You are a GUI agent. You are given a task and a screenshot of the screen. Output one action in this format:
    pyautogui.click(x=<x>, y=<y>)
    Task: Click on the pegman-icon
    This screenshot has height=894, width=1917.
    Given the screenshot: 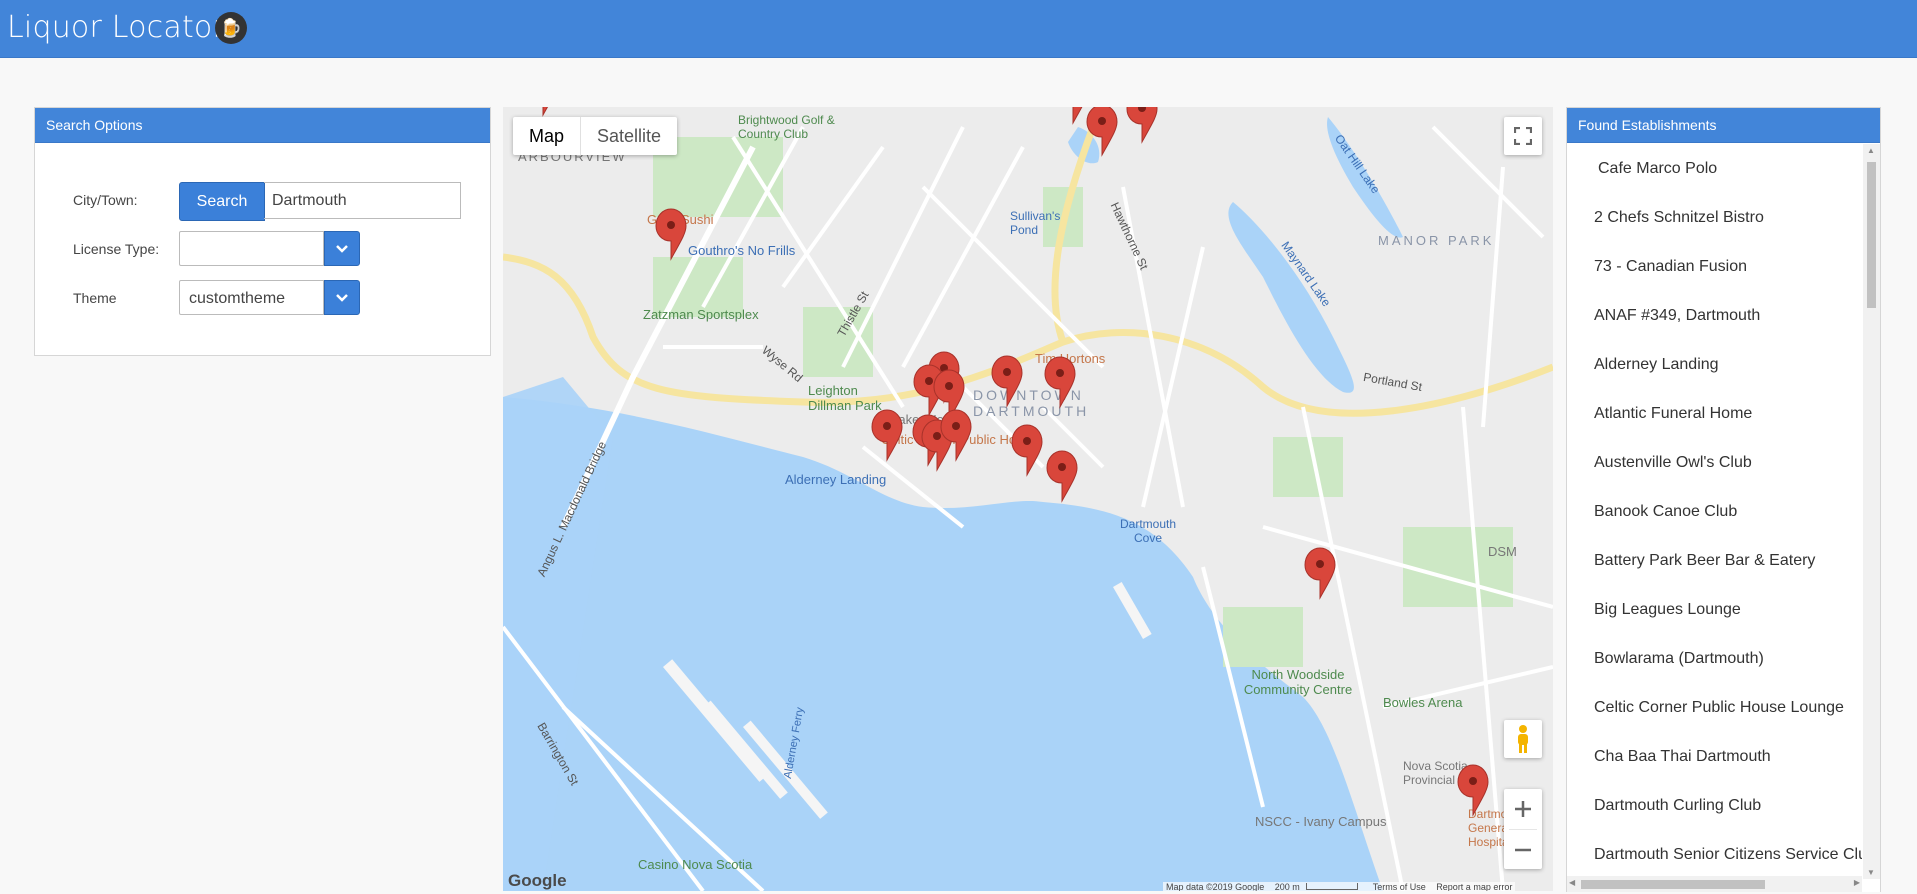 What is the action you would take?
    pyautogui.click(x=1523, y=739)
    